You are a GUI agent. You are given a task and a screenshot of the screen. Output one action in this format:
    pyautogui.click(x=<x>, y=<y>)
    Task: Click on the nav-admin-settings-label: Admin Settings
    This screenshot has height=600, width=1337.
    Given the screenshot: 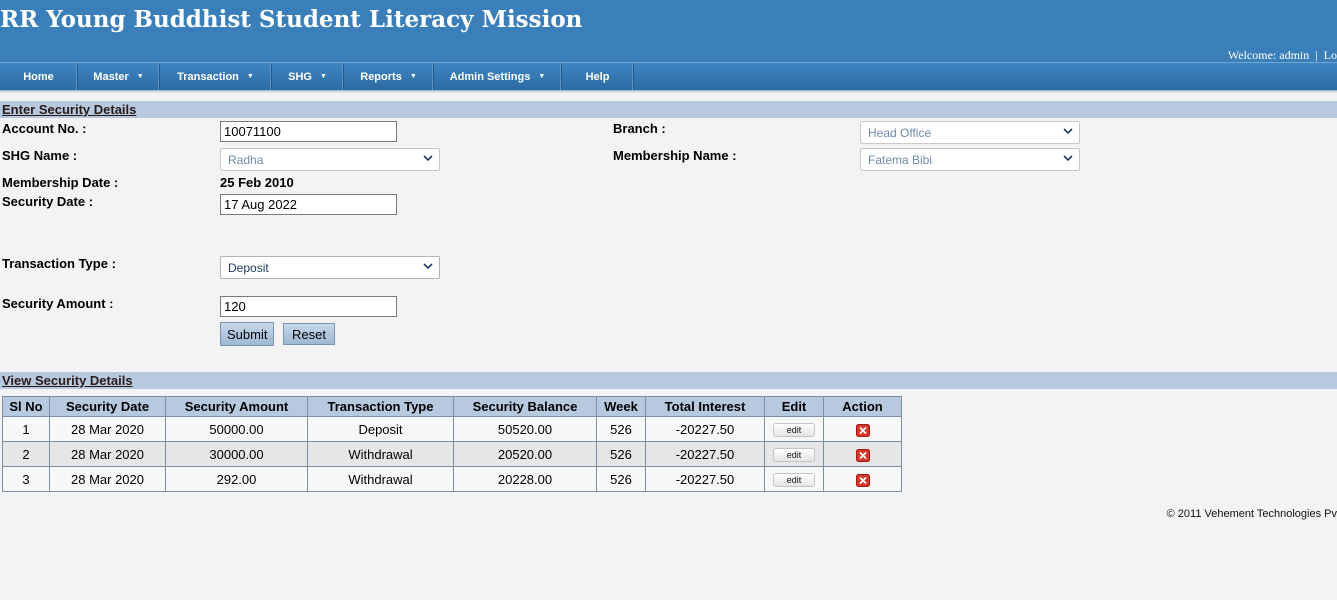 What is the action you would take?
    pyautogui.click(x=490, y=76)
    